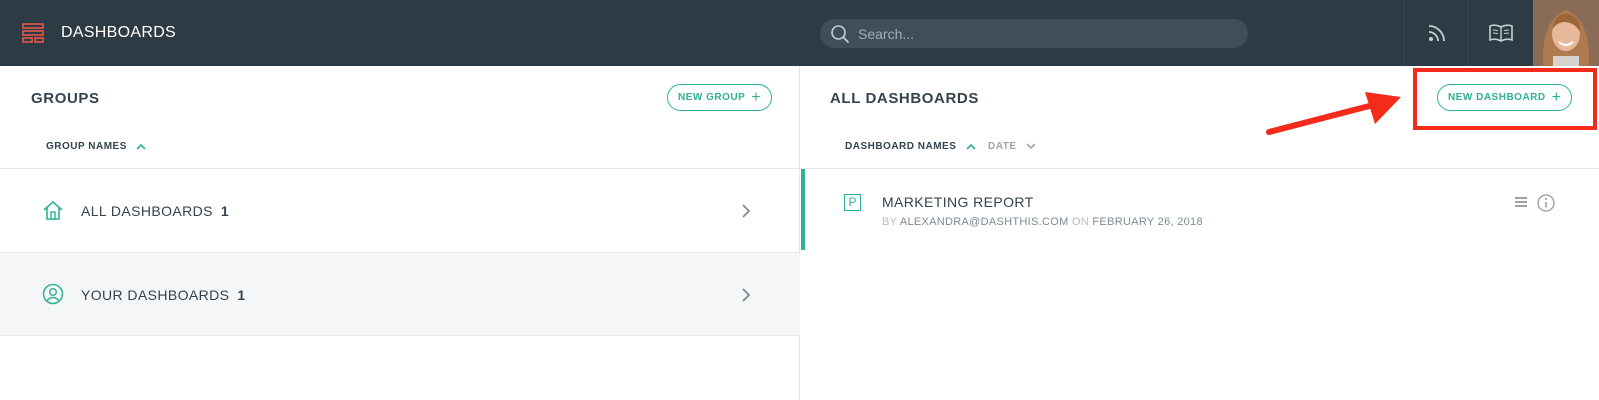 Image resolution: width=1599 pixels, height=400 pixels. Describe the element at coordinates (86, 146) in the screenshot. I see `sort-group-names-label: GROUP NAMES` at that location.